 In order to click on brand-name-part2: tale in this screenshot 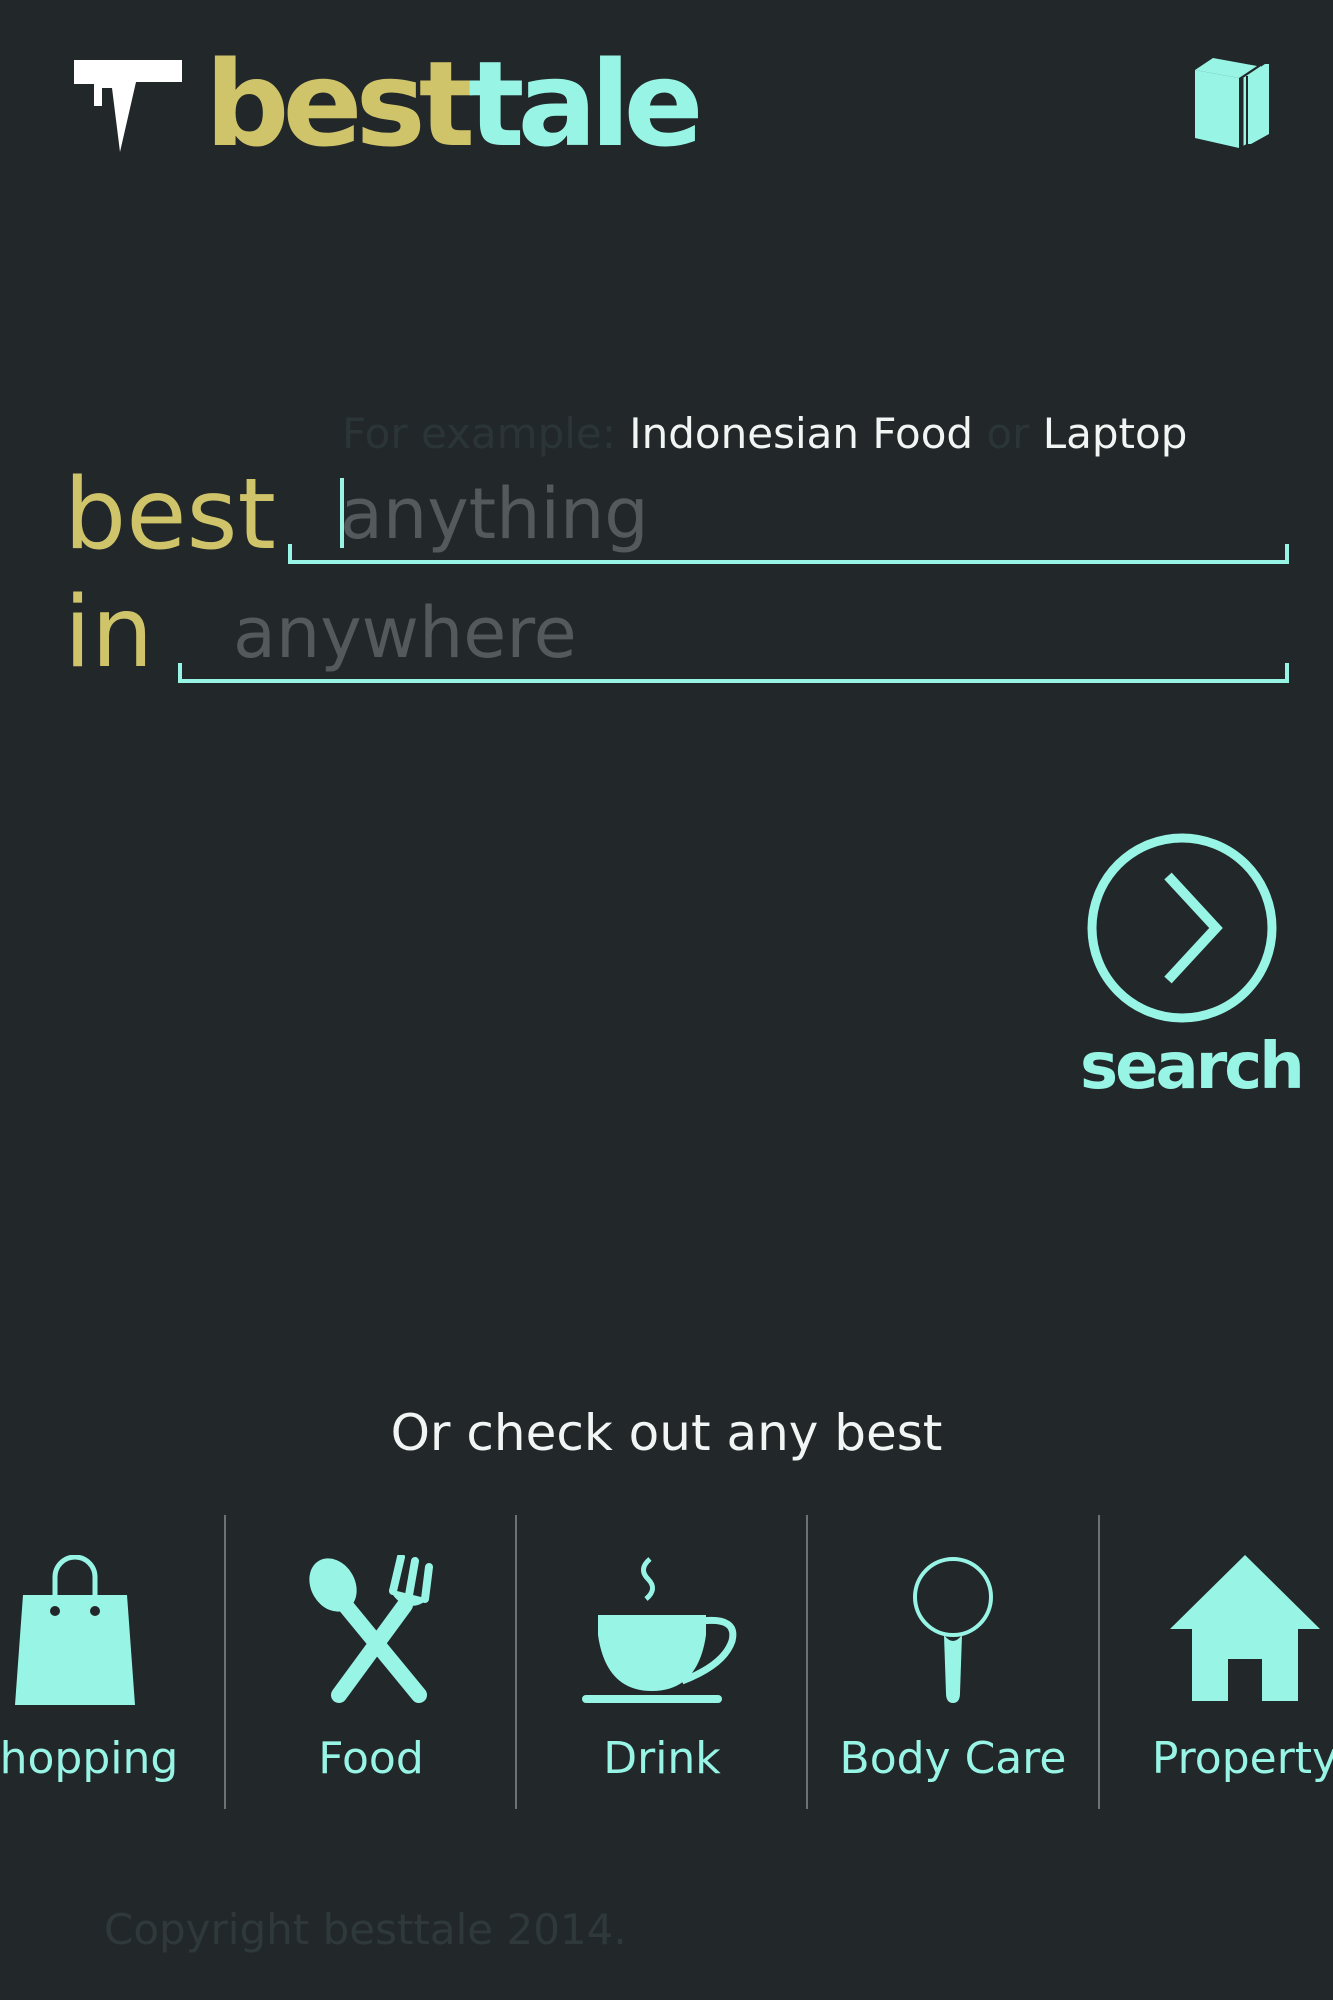, I will do `click(586, 104)`.